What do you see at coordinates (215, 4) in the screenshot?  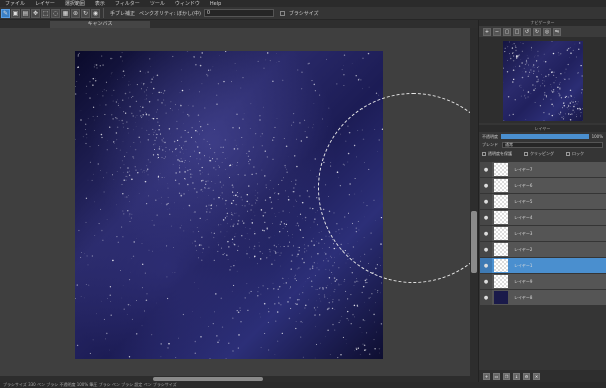 I see `menu-help: Help` at bounding box center [215, 4].